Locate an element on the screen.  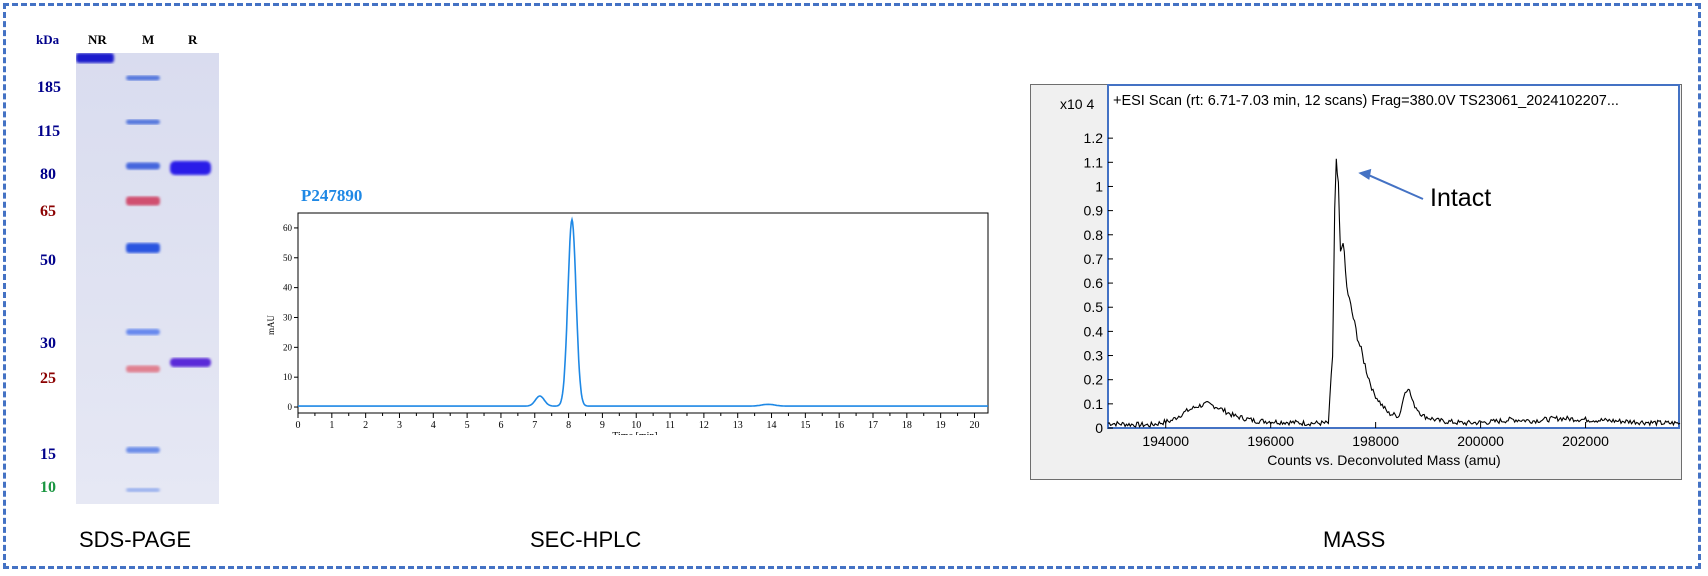
sec-ytick-label: 20 is located at coordinates (288, 347).